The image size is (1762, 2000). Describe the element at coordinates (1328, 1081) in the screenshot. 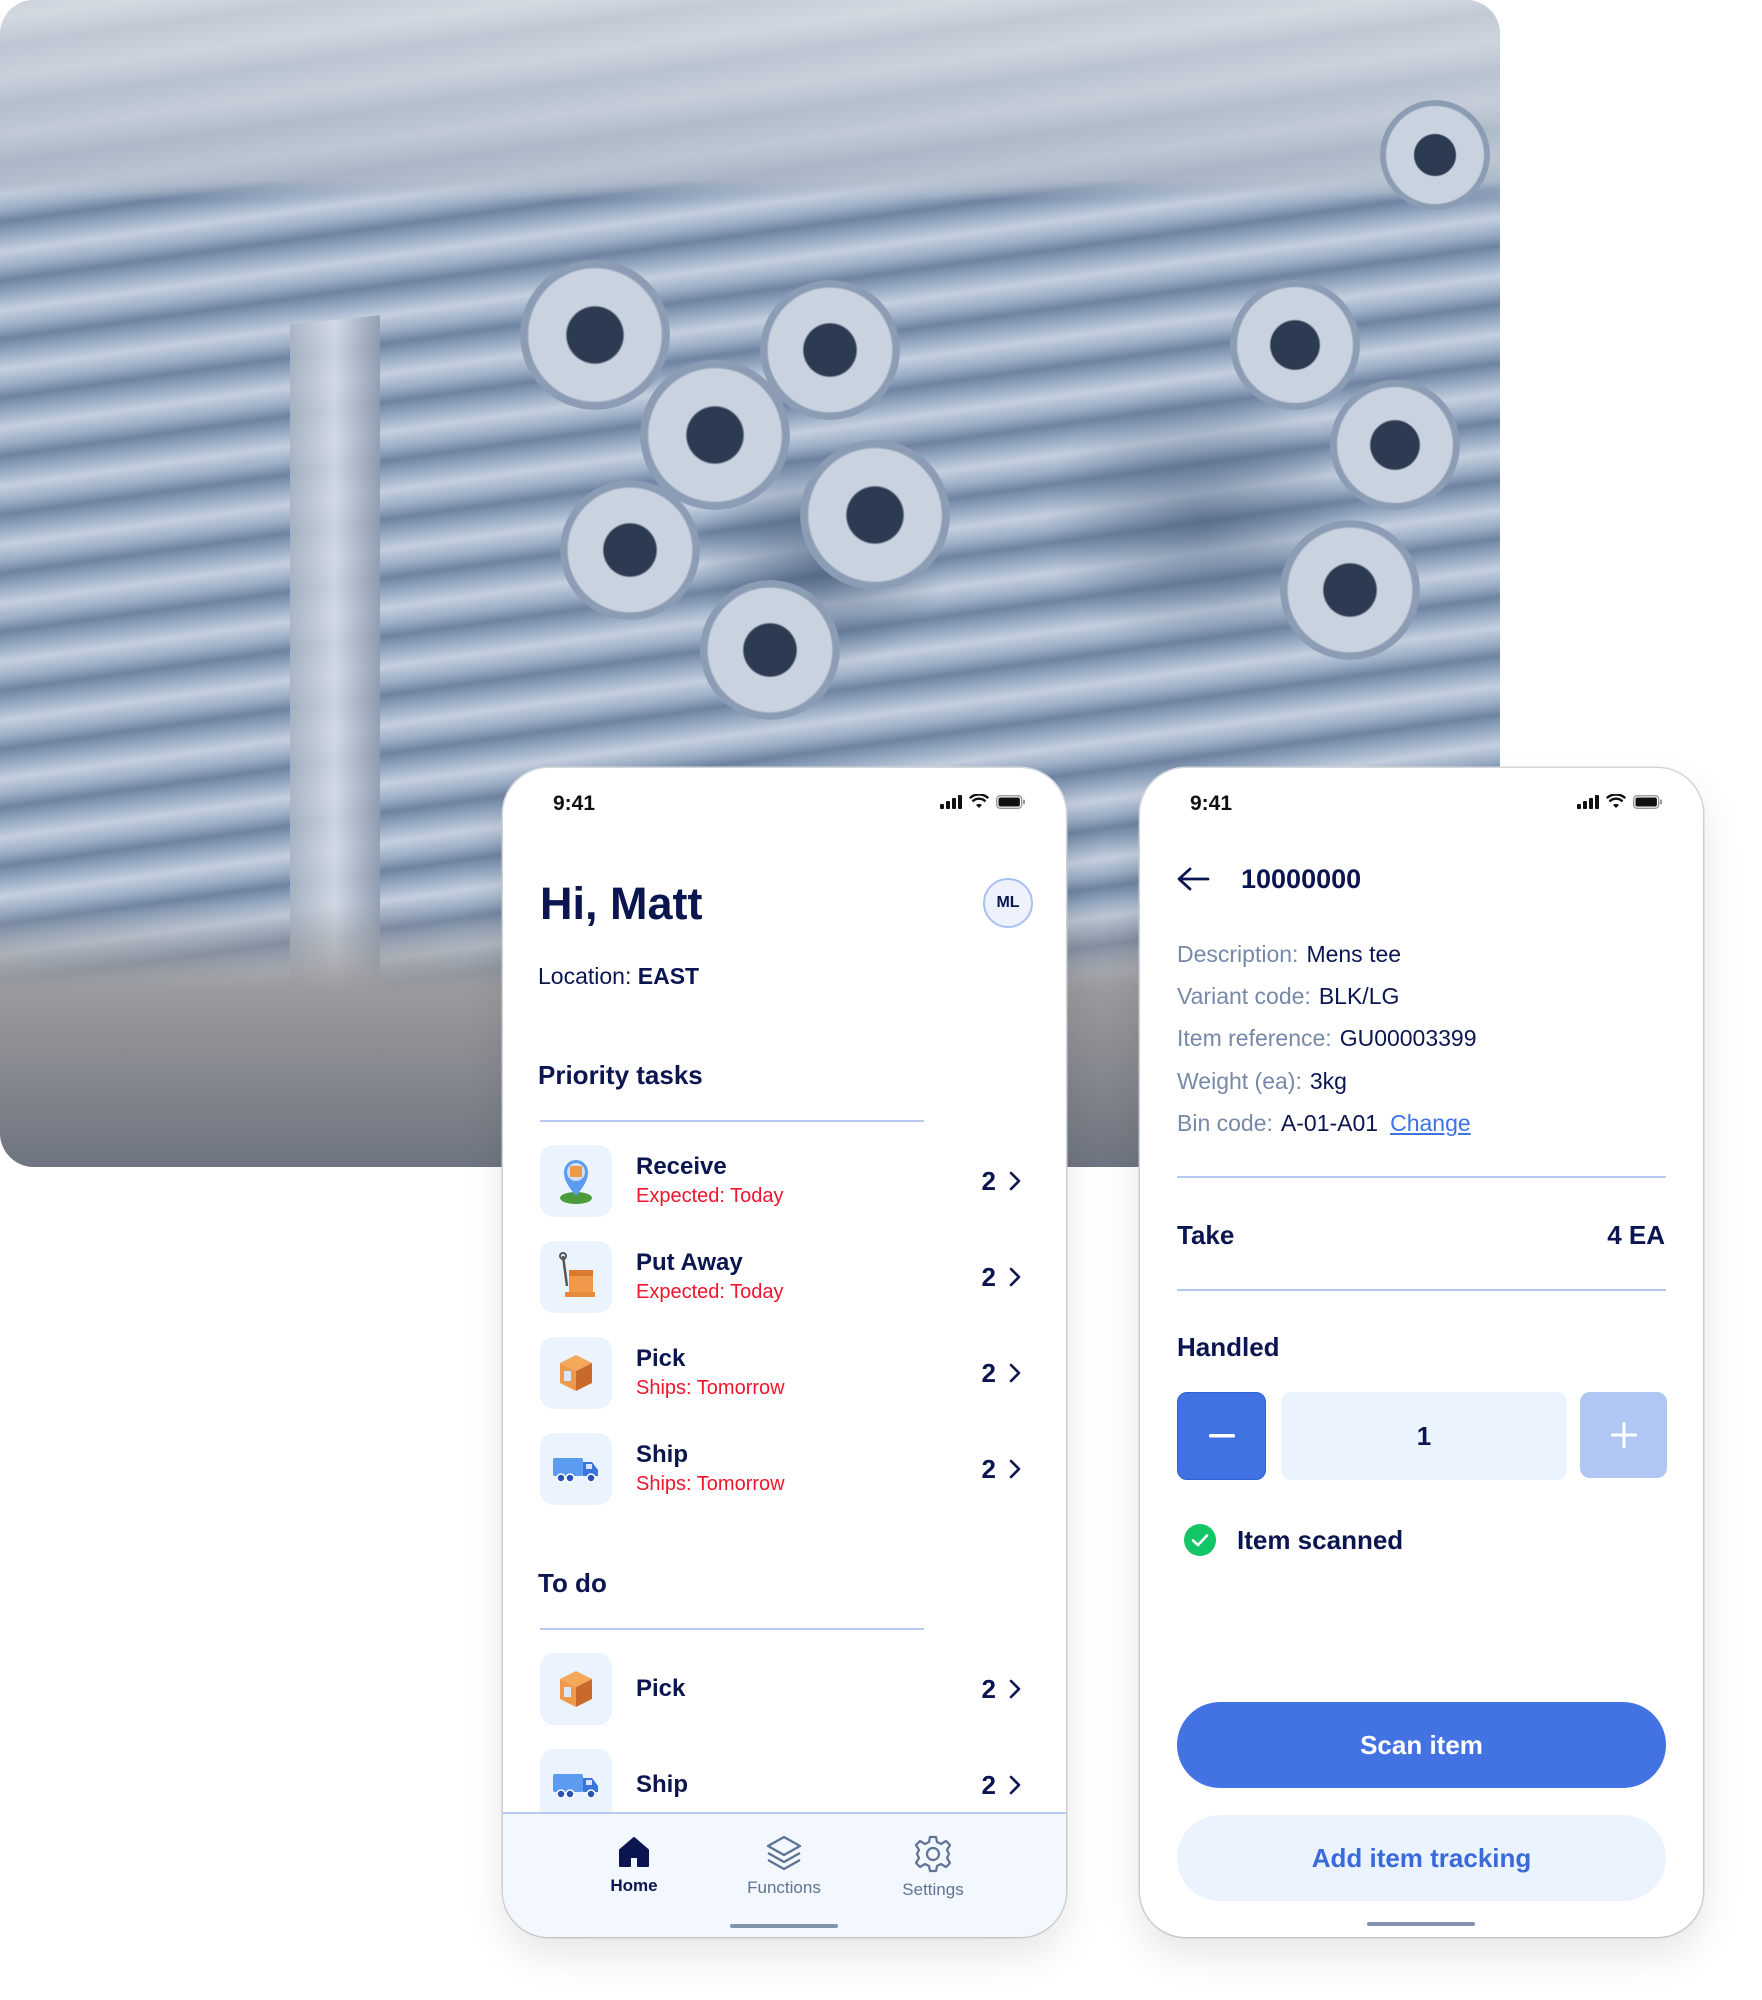

I see `detail-value: 3kg` at that location.